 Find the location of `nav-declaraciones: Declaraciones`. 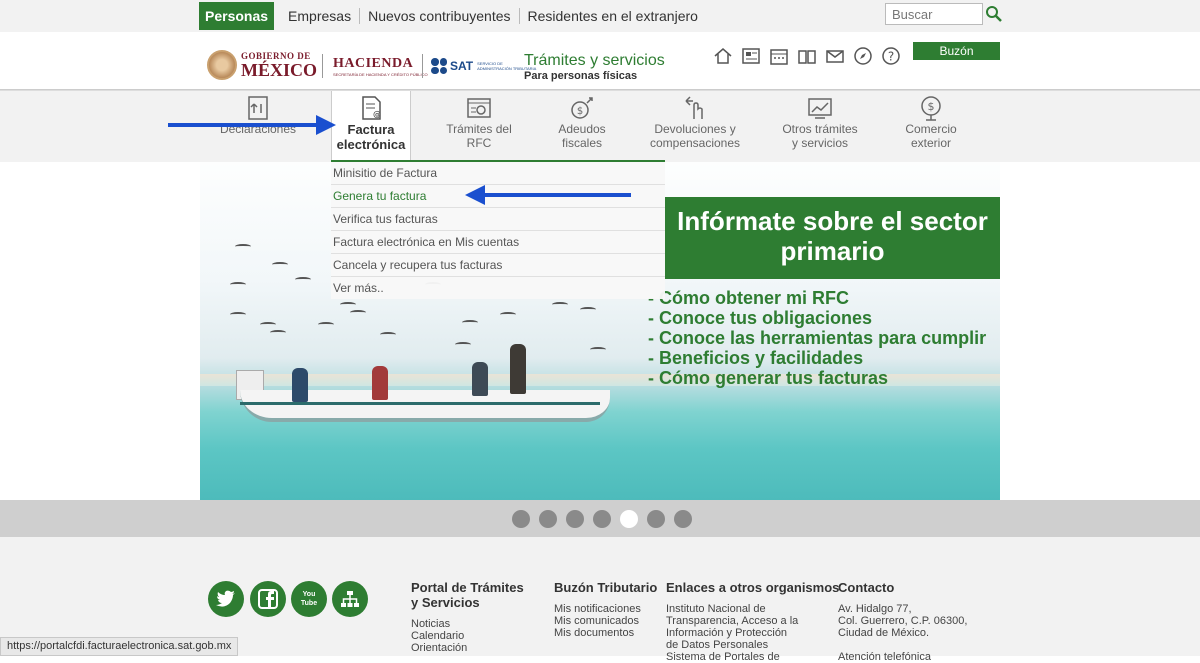

nav-declaraciones: Declaraciones is located at coordinates (258, 127).